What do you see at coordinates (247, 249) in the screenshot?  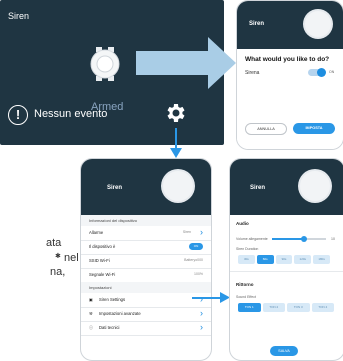 I see `duration-label: Siren Duration` at bounding box center [247, 249].